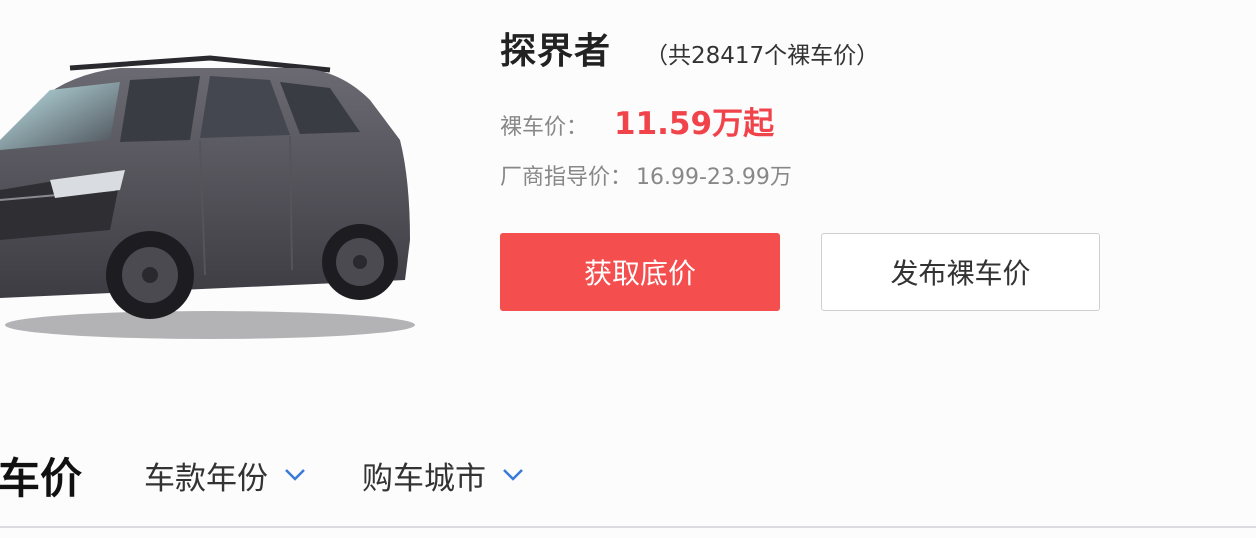 Image resolution: width=1256 pixels, height=538 pixels. What do you see at coordinates (714, 177) in the screenshot?
I see `guide-price-value: 16.99-23.99万` at bounding box center [714, 177].